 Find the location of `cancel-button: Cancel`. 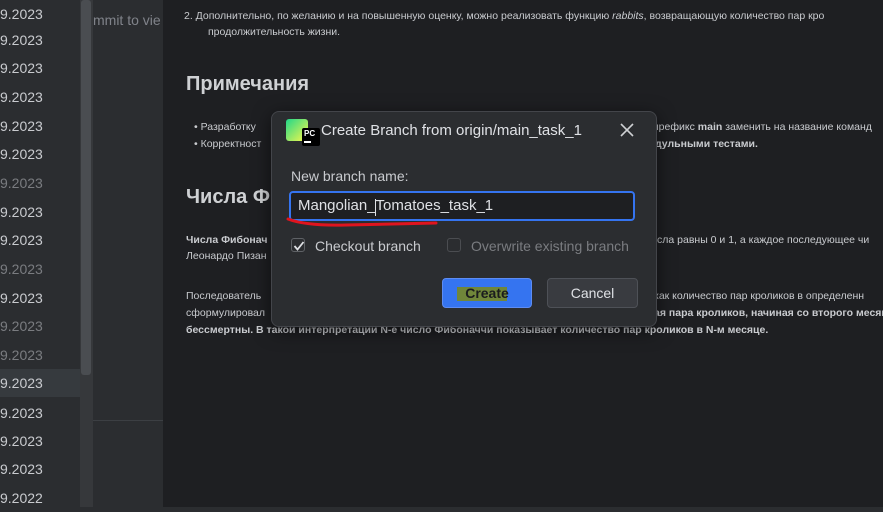

cancel-button: Cancel is located at coordinates (592, 293).